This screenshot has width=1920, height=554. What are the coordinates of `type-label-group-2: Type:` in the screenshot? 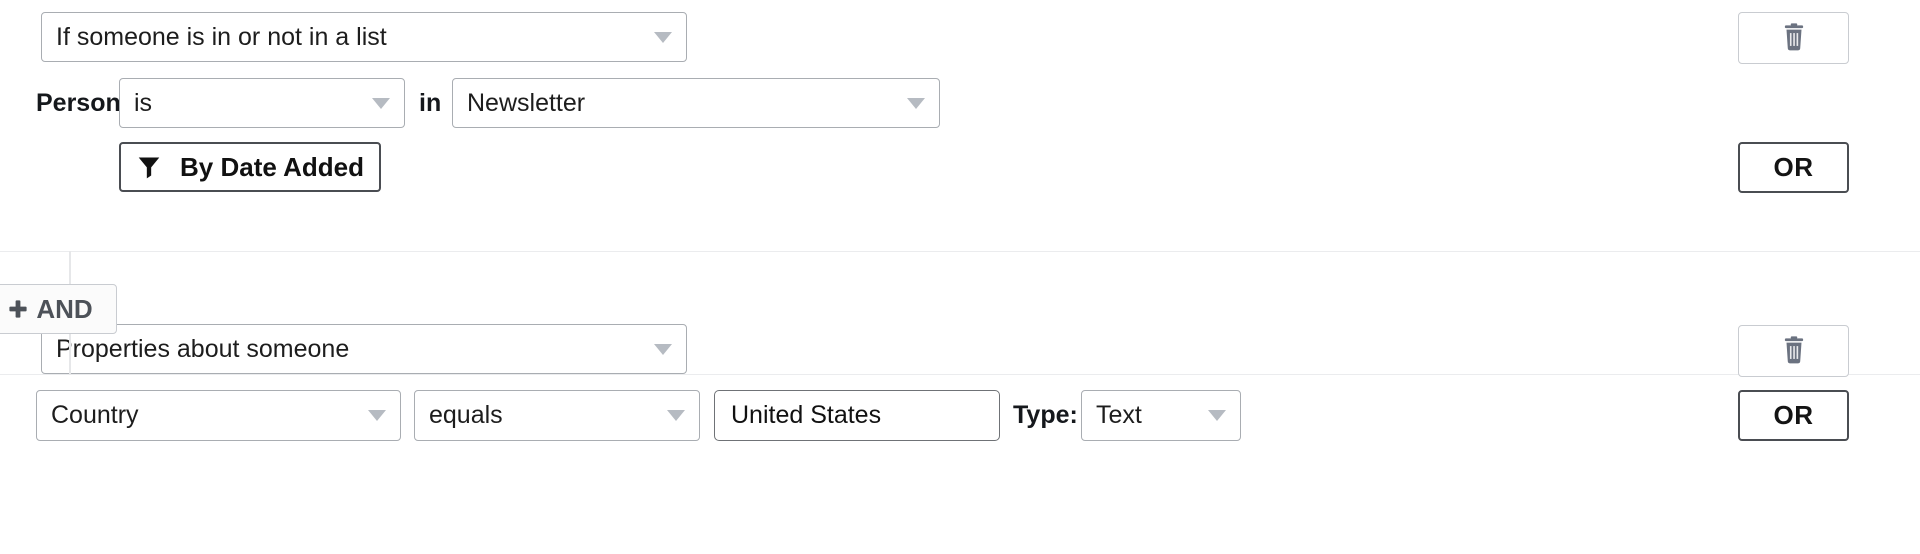 It's located at (1048, 415).